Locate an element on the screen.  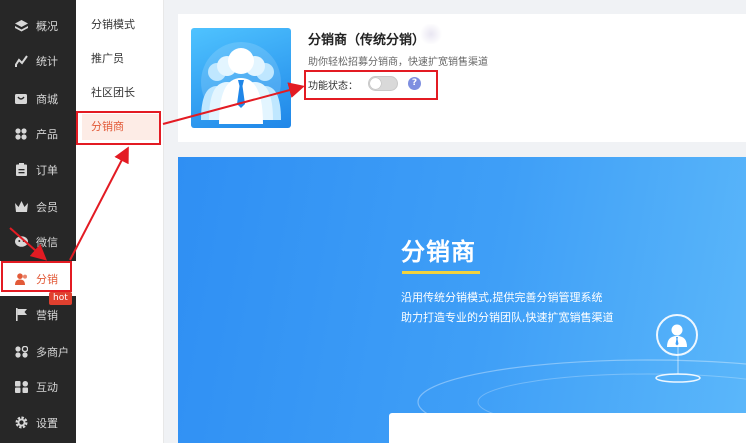
subnav-item-promoter: 推广员 is located at coordinates (121, 59).